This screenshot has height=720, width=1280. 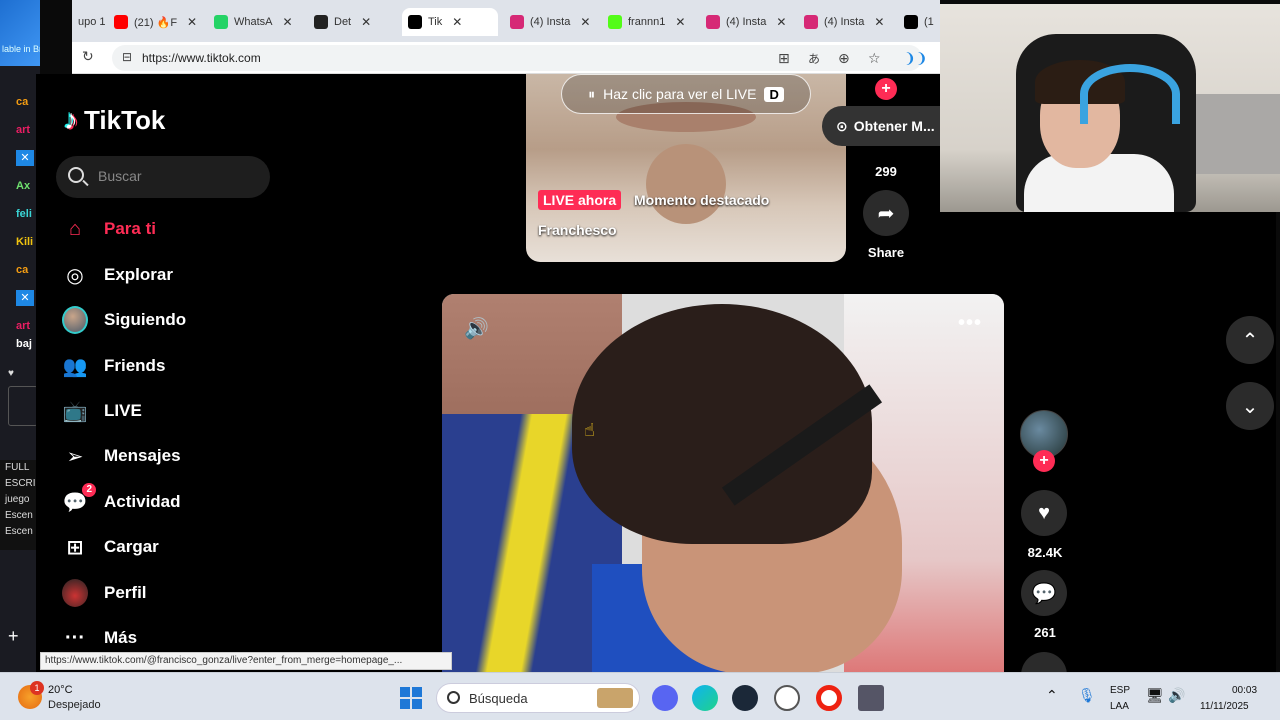 I want to click on overlay-chat-line: Kili, so click(x=25, y=242).